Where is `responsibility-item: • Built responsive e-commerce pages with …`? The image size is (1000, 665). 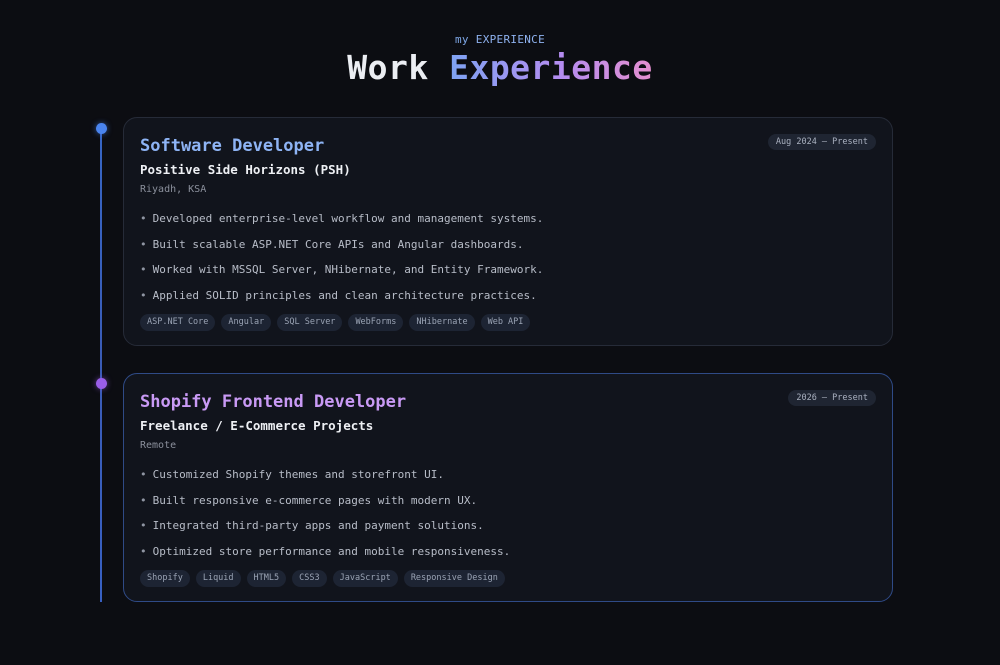 responsibility-item: • Built responsive e-commerce pages with … is located at coordinates (309, 500).